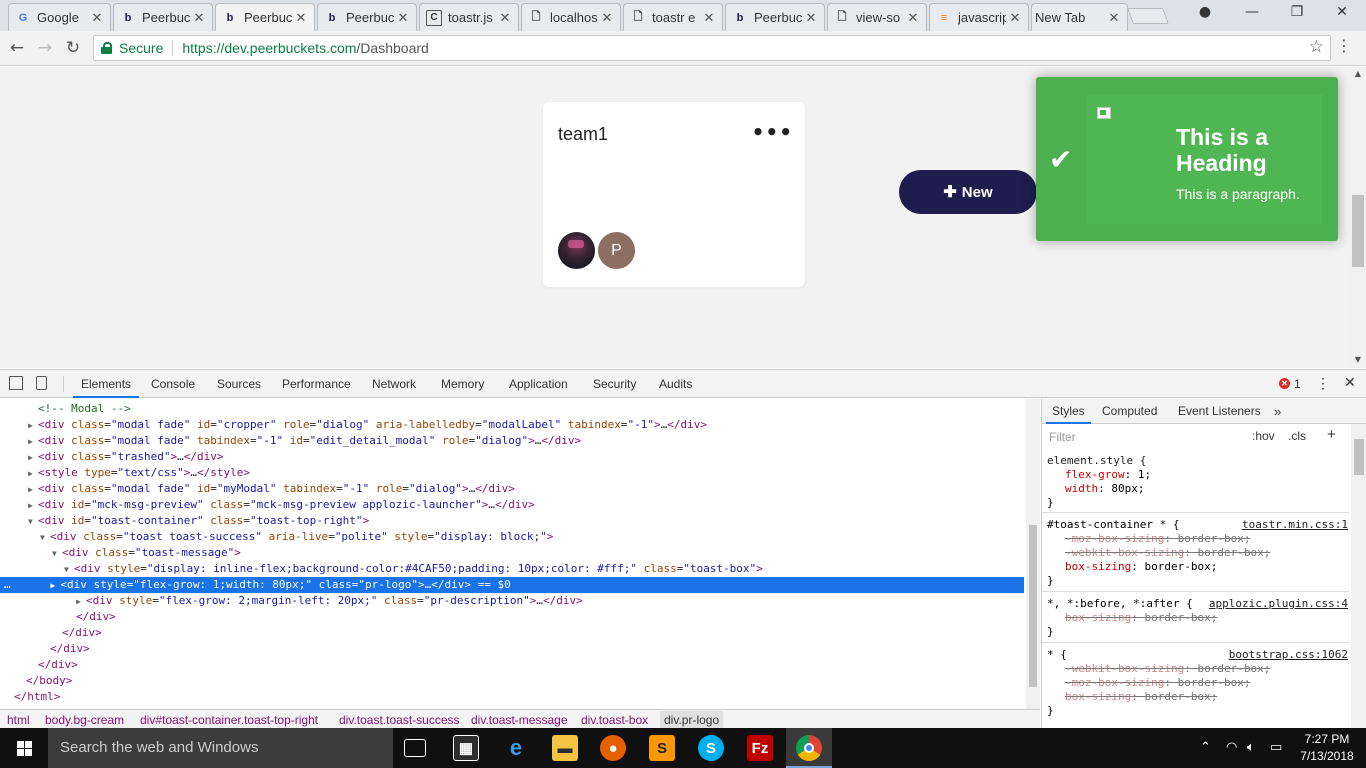 This screenshot has height=768, width=1366. What do you see at coordinates (692, 720) in the screenshot?
I see `breadcrumb-item-current: div.pr-logo` at bounding box center [692, 720].